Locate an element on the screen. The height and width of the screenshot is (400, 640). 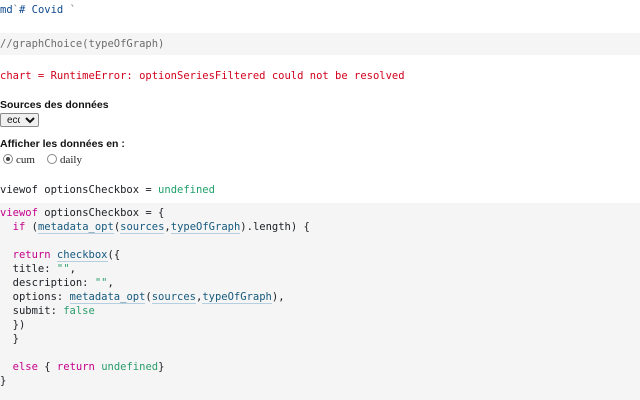
viewof-result-prefix: viewof optionsCheckbox = is located at coordinates (79, 190).